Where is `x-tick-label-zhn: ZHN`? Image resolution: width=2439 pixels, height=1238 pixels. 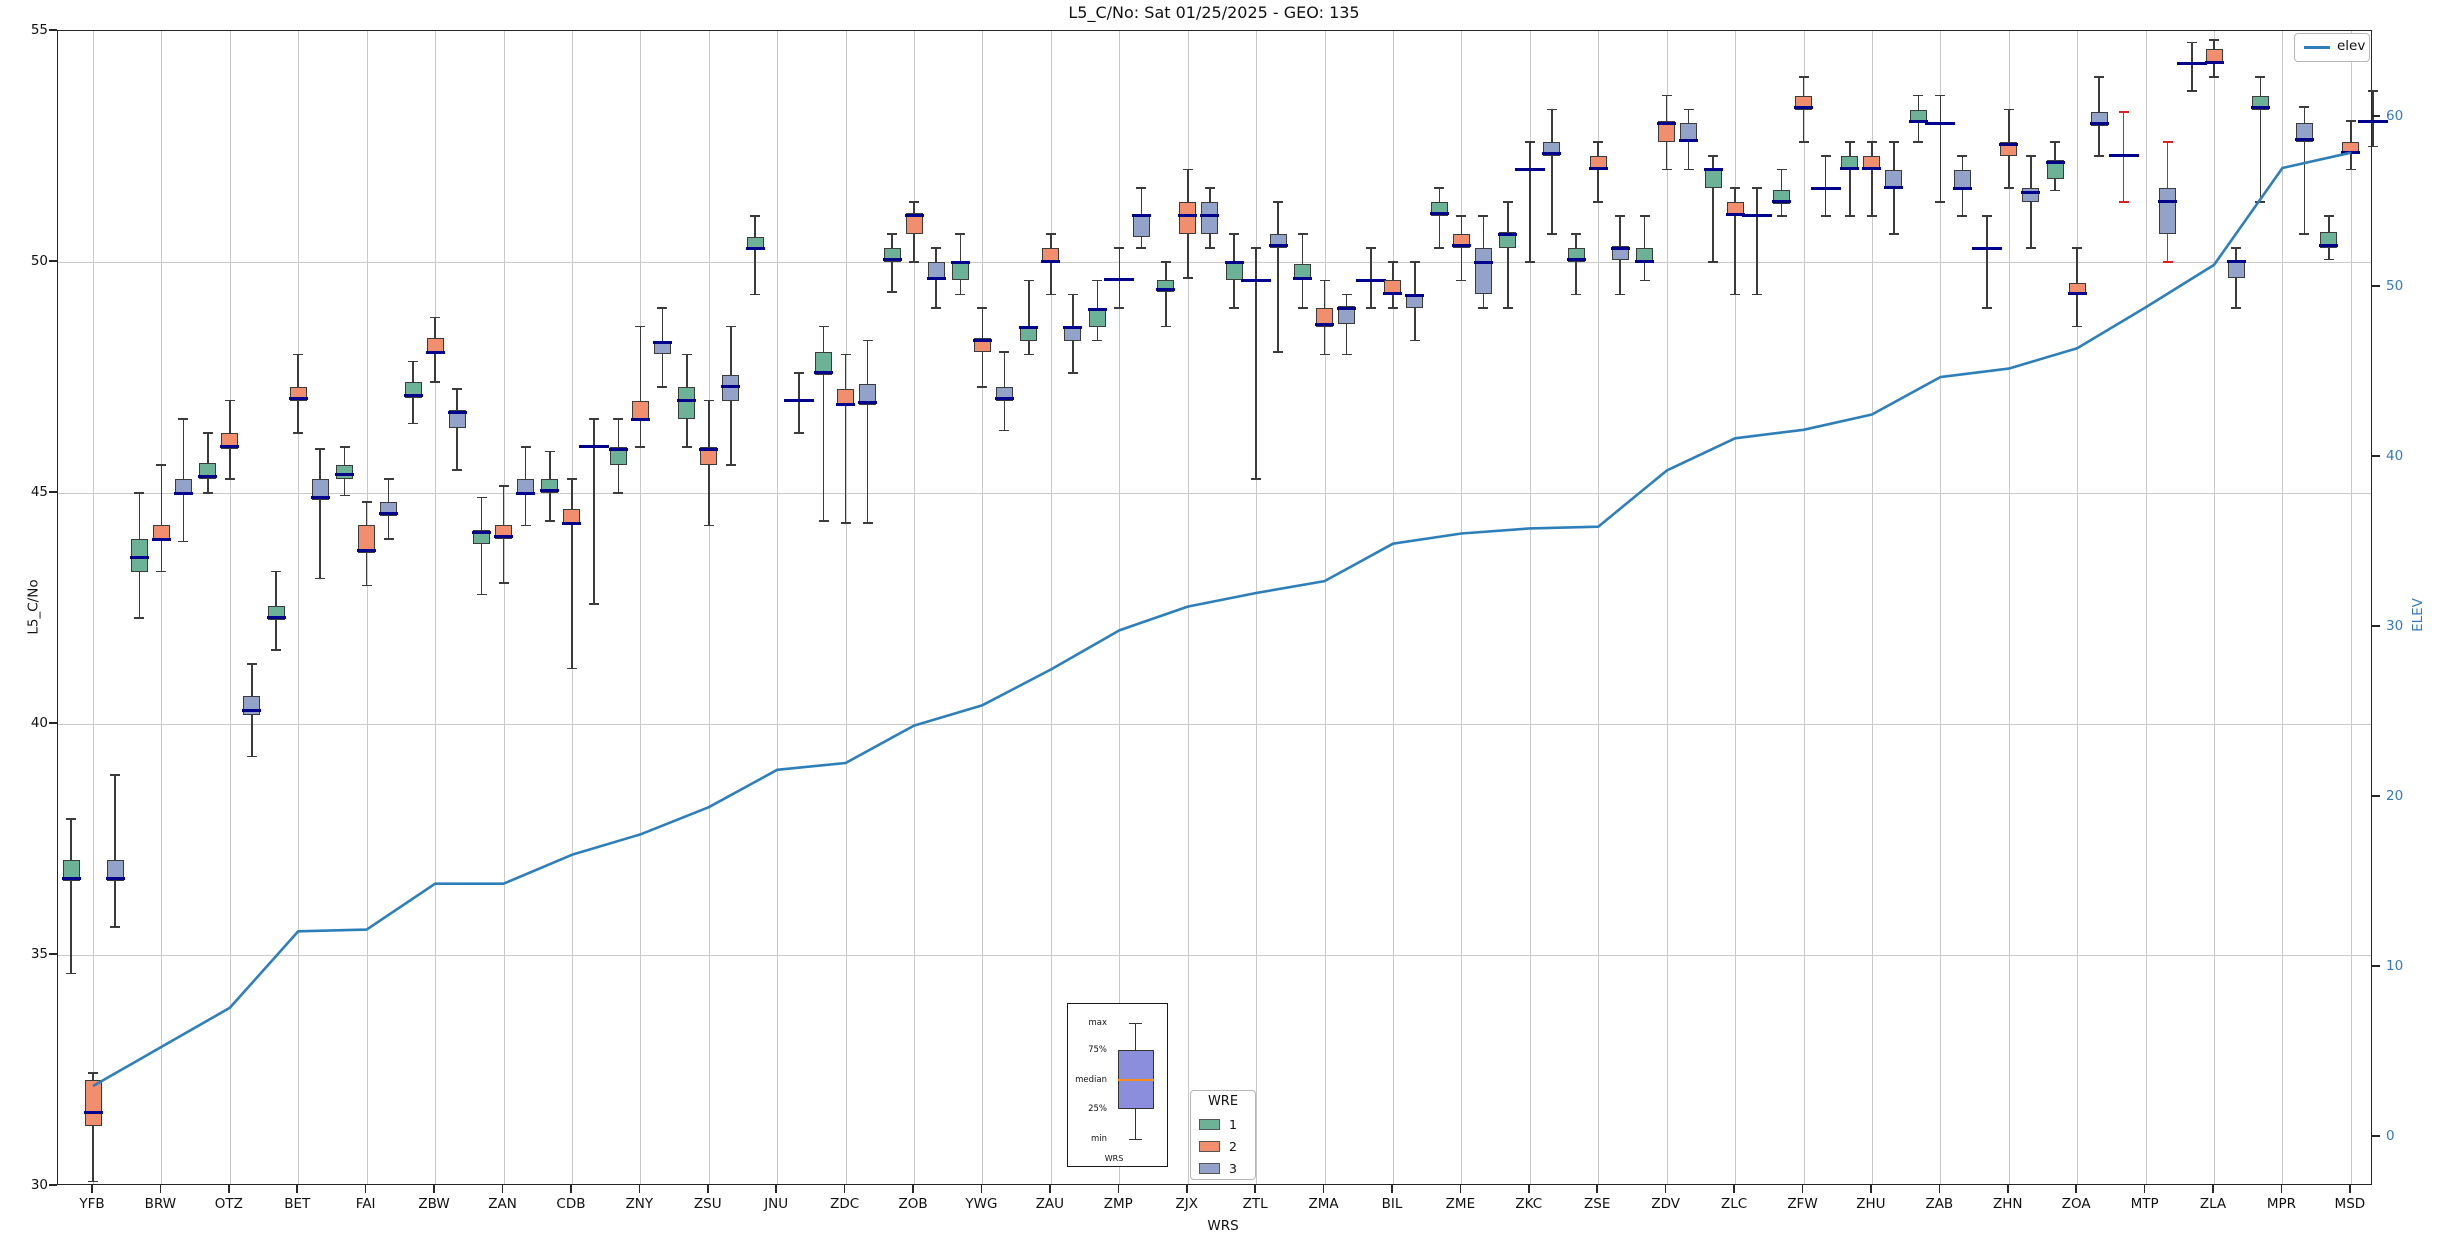 x-tick-label-zhn: ZHN is located at coordinates (2008, 1204).